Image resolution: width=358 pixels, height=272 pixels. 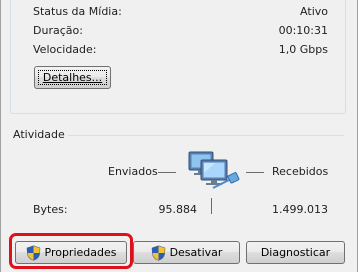 I want to click on disable-button-label: Desativar, so click(x=196, y=252).